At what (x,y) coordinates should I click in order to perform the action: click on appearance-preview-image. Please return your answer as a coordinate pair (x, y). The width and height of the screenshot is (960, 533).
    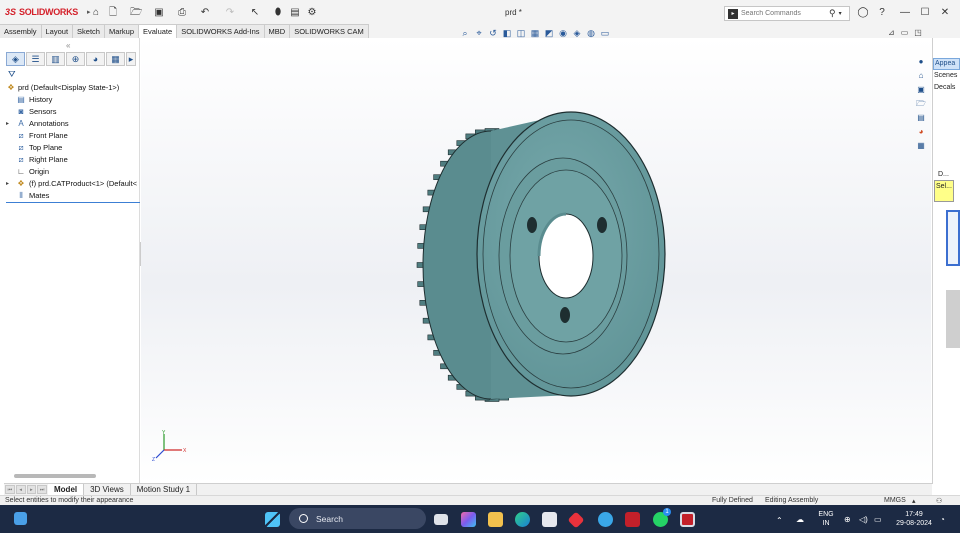
    Looking at the image, I should click on (953, 319).